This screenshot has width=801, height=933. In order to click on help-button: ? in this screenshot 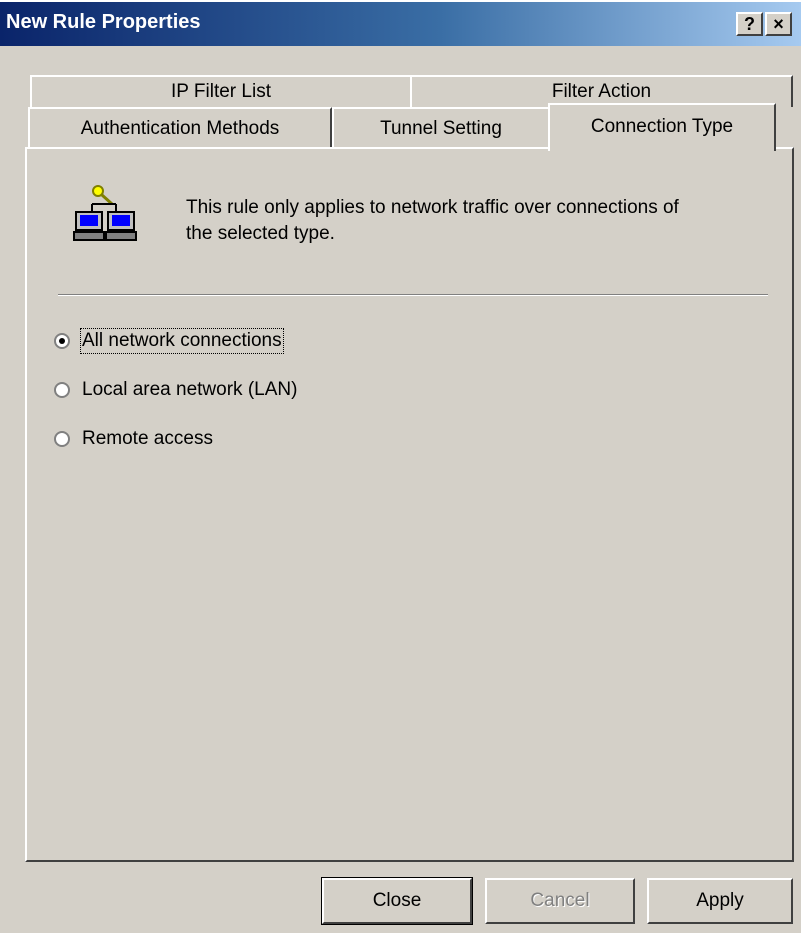, I will do `click(749, 24)`.